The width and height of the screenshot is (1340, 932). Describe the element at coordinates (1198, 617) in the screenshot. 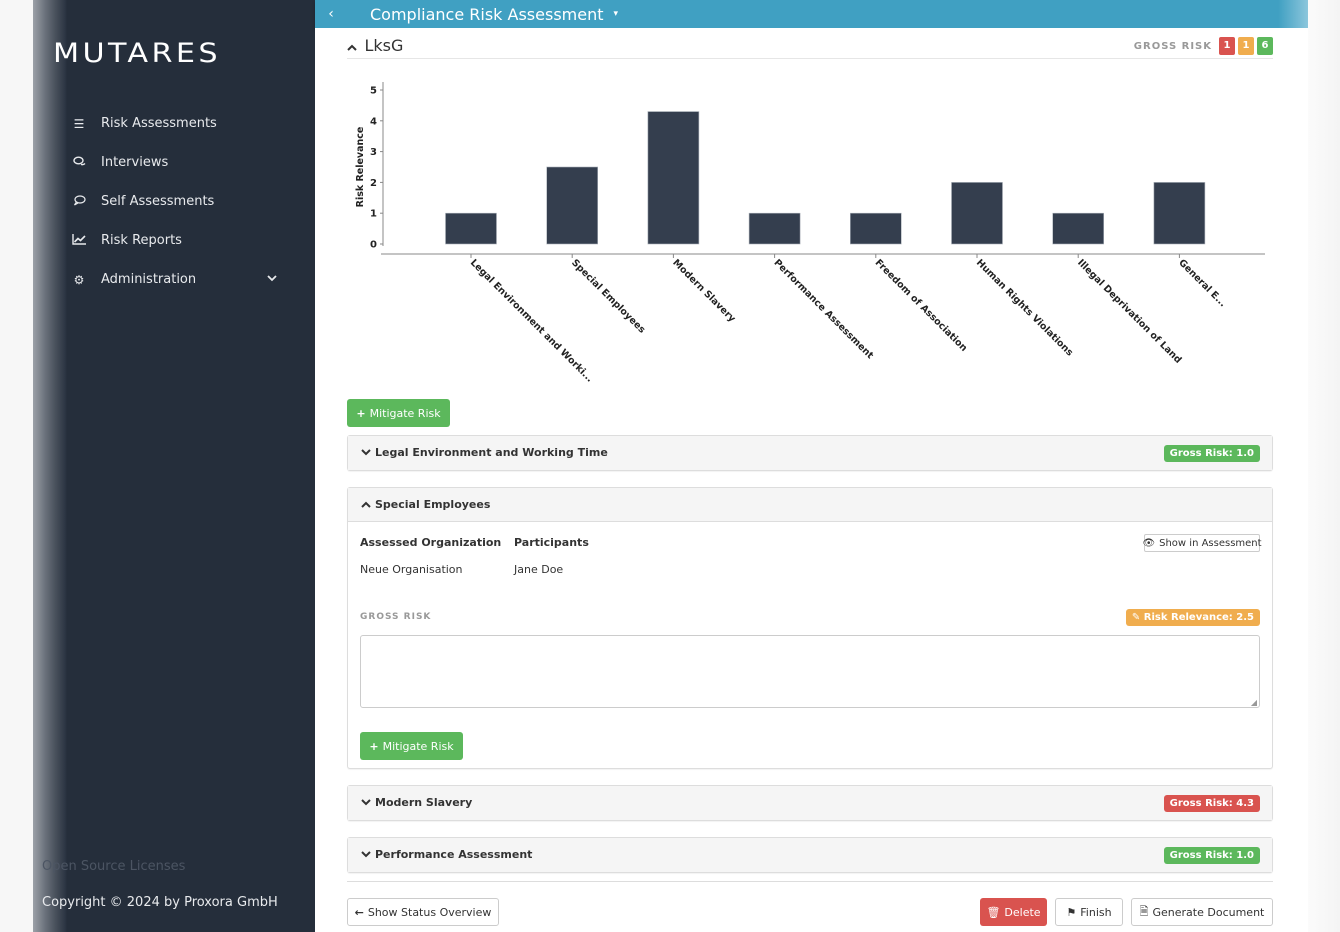

I see `risk-relevance-value: Risk Relevance: 2.5` at that location.